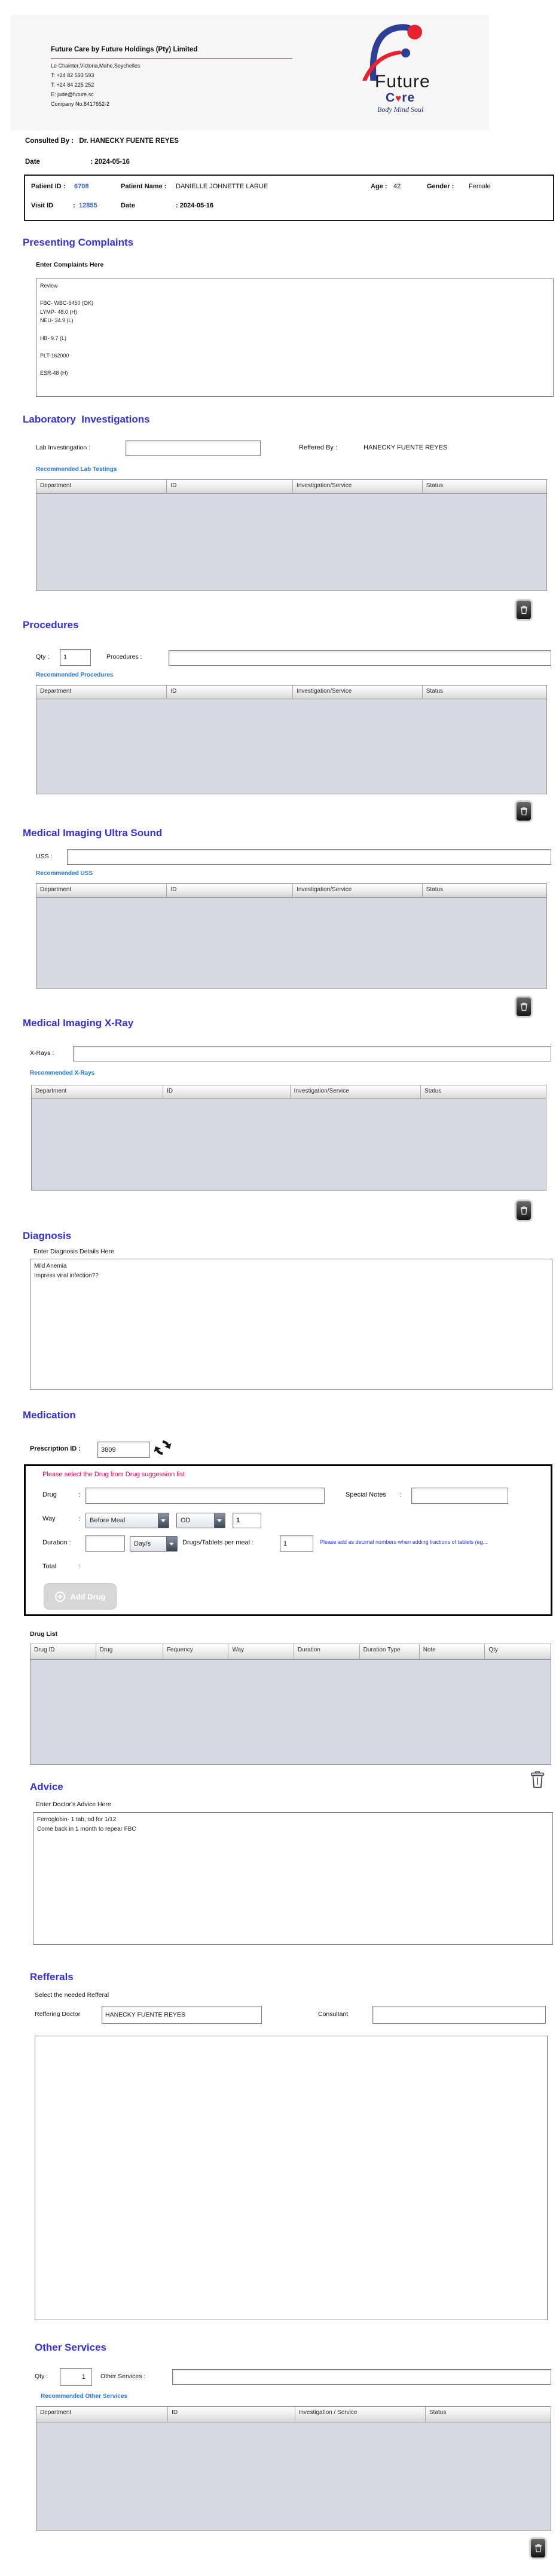 Image resolution: width=556 pixels, height=2576 pixels. What do you see at coordinates (64, 873) in the screenshot?
I see `recommended-uss-label: Recommended USS` at bounding box center [64, 873].